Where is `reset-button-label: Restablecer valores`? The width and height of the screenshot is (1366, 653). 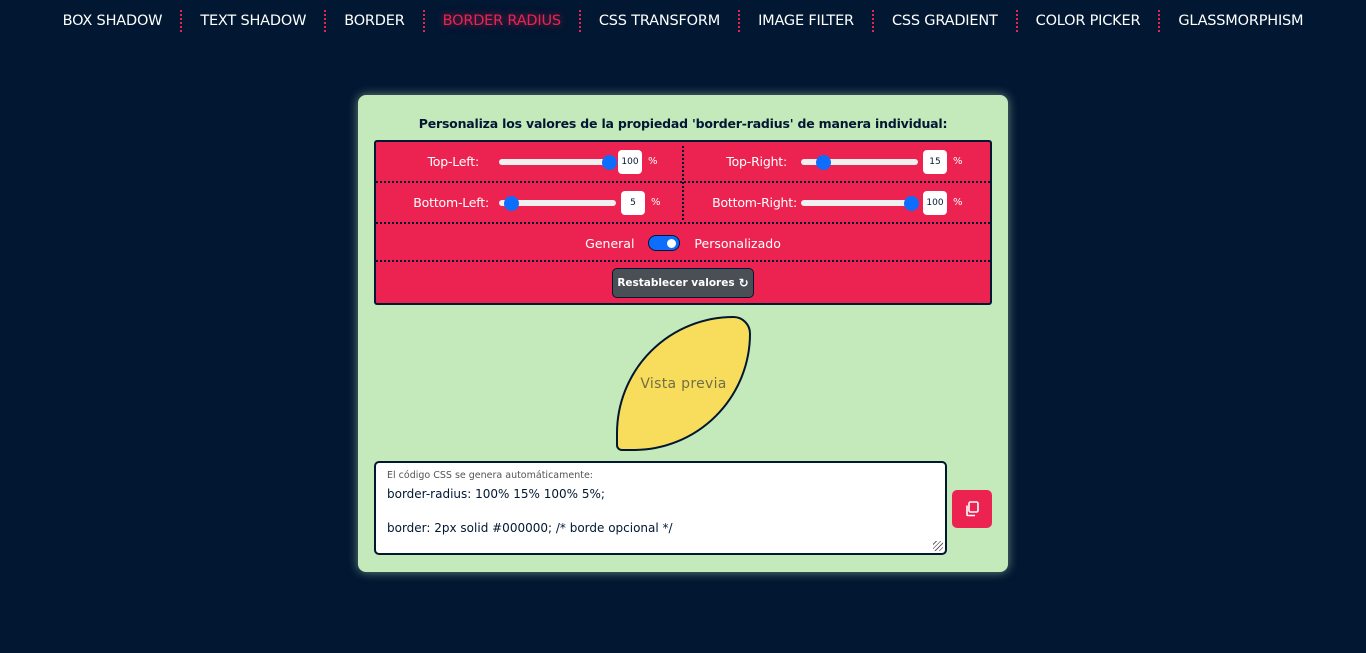 reset-button-label: Restablecer valores is located at coordinates (676, 283).